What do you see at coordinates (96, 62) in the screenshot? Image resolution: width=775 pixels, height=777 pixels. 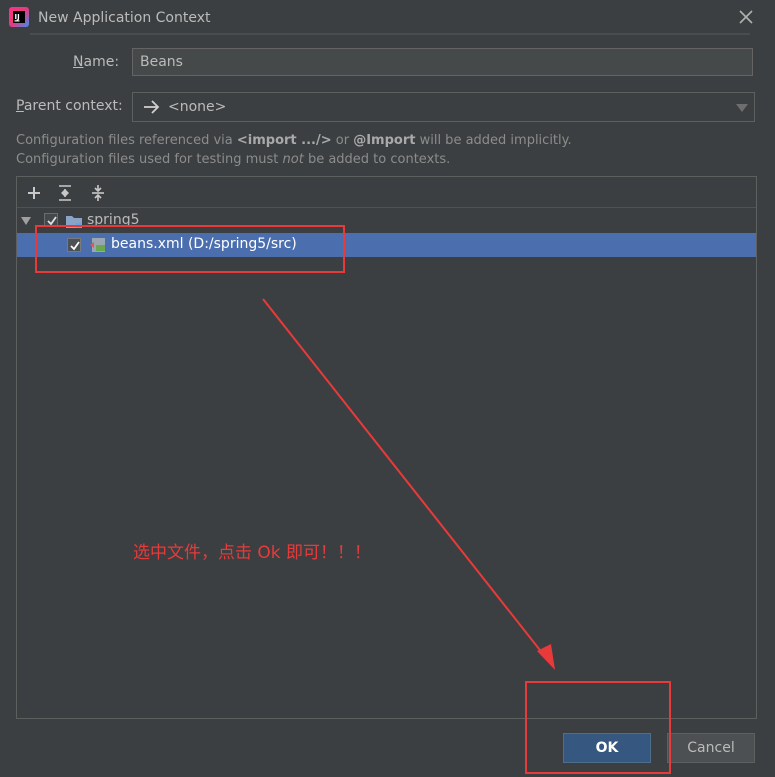 I see `name-label: Name:` at bounding box center [96, 62].